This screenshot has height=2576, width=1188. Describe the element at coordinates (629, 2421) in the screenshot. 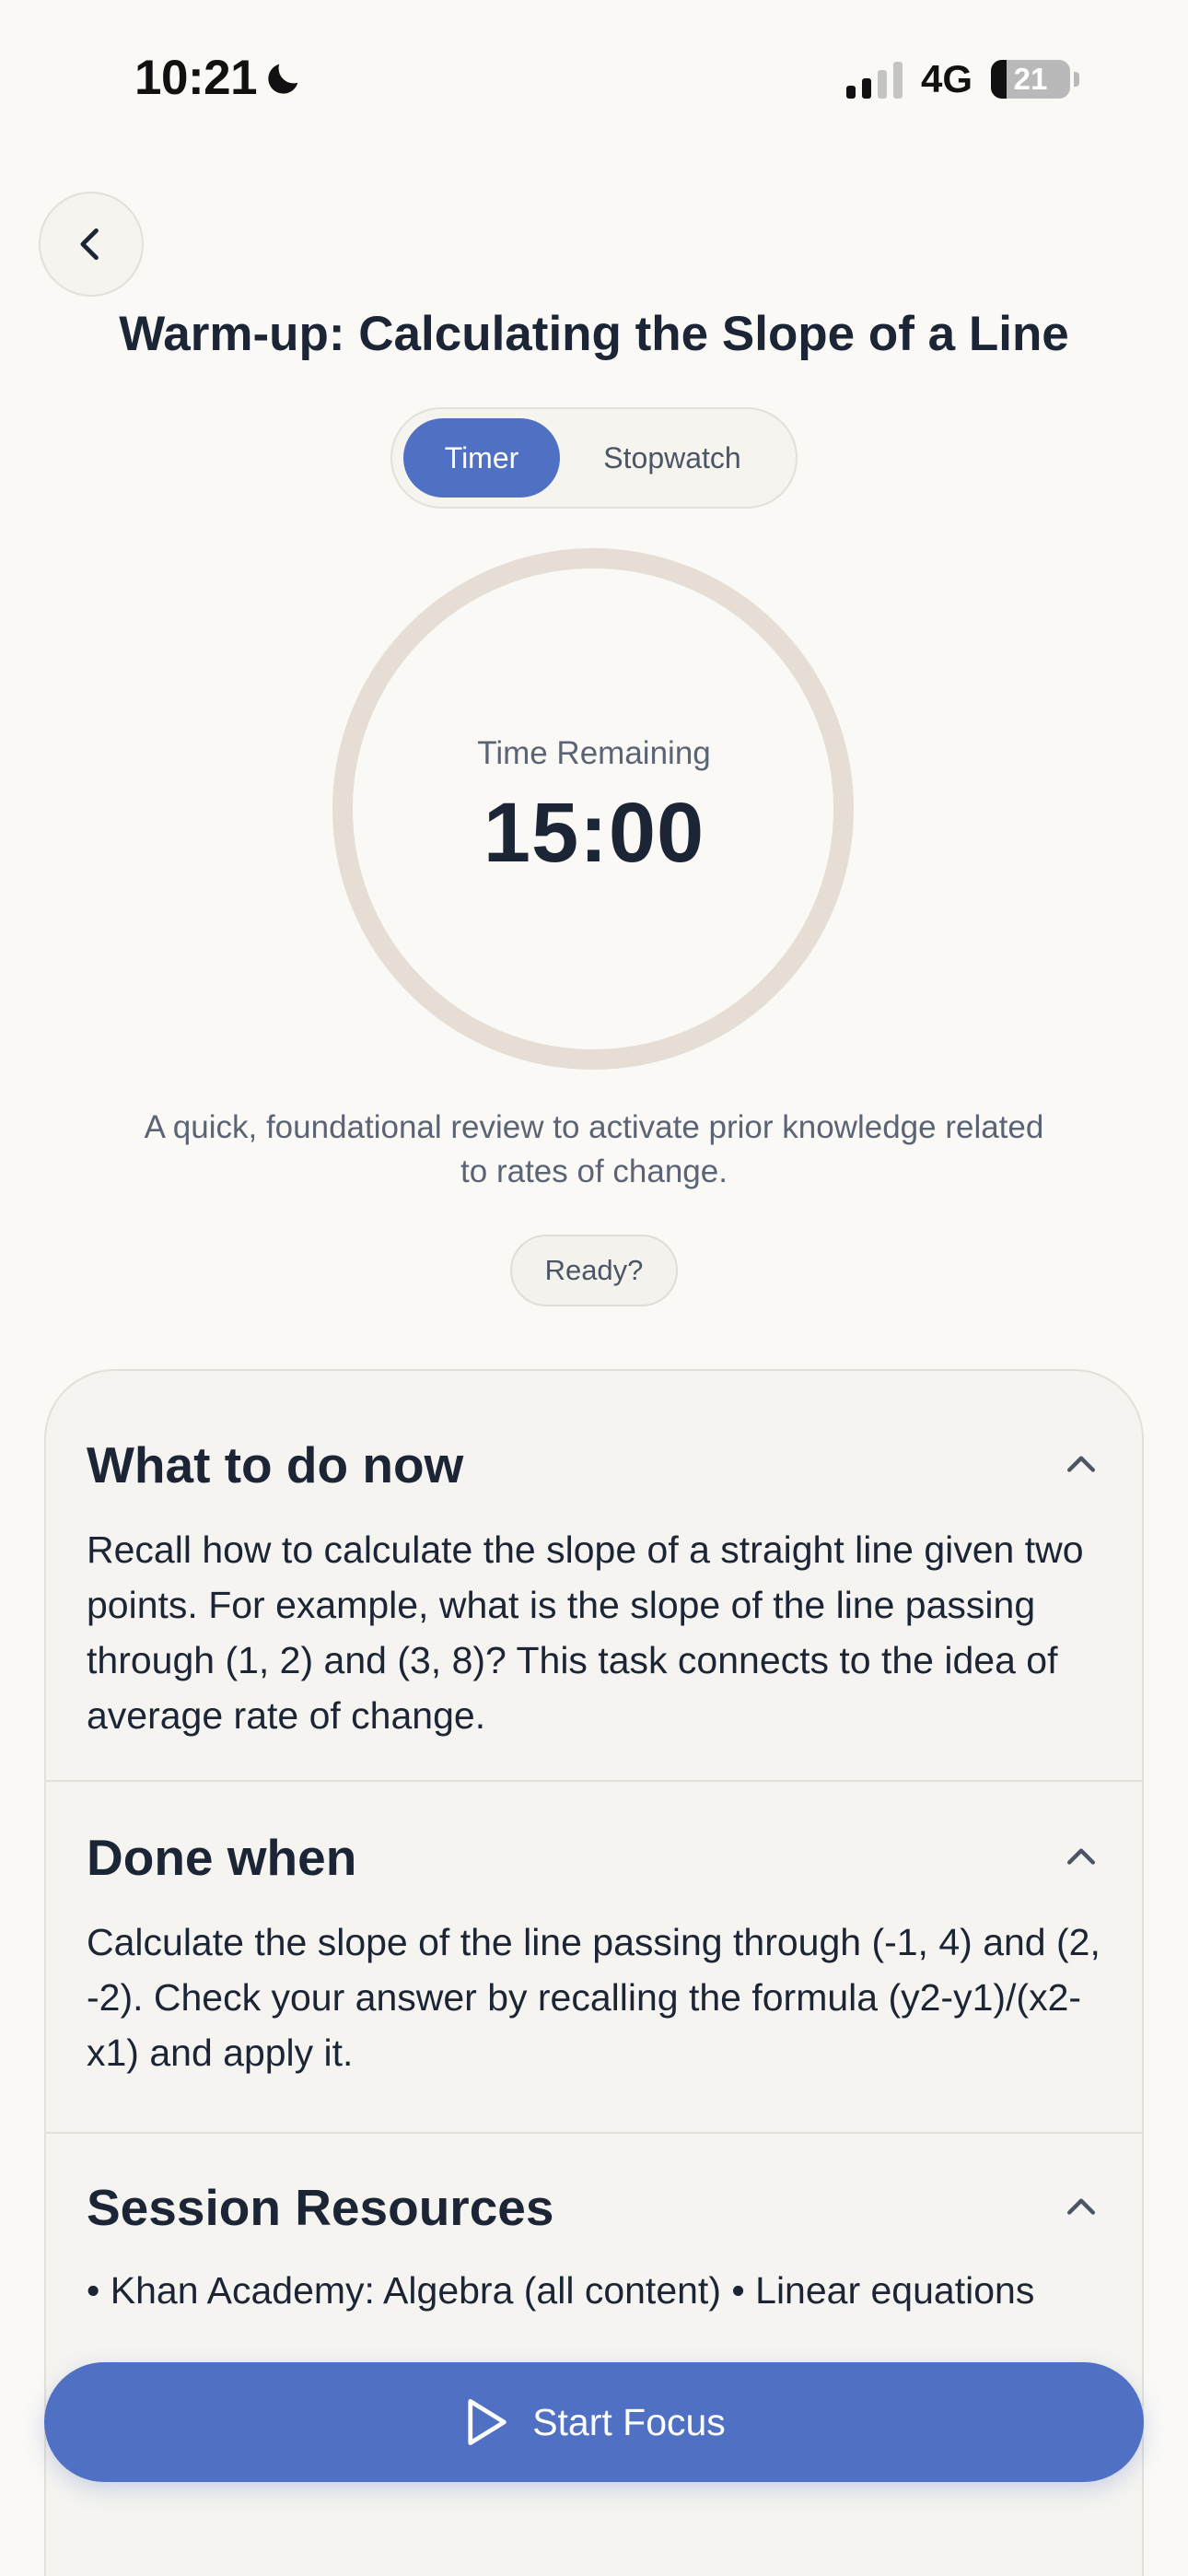

I see `start-focus-label: Start Focus` at that location.